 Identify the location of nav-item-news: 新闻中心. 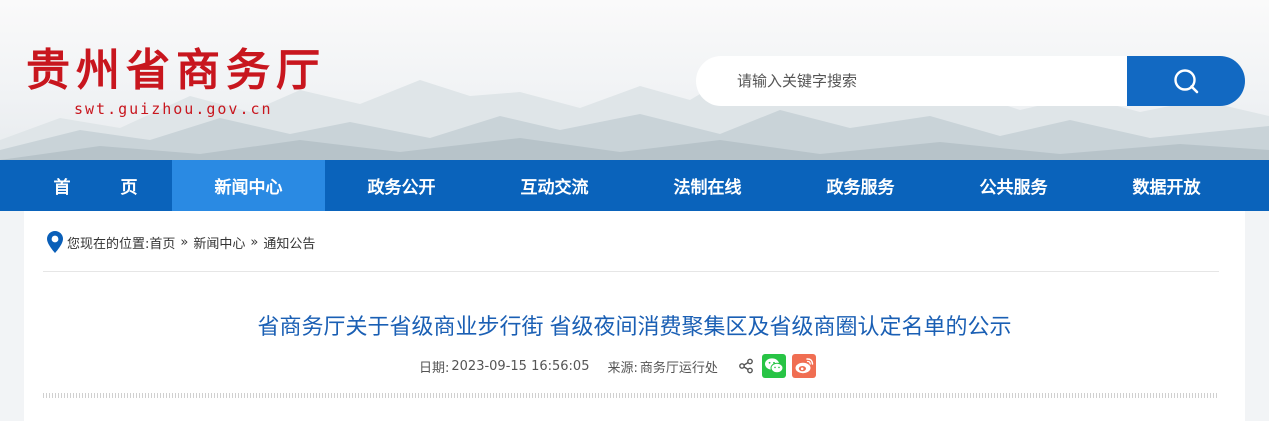
(248, 185).